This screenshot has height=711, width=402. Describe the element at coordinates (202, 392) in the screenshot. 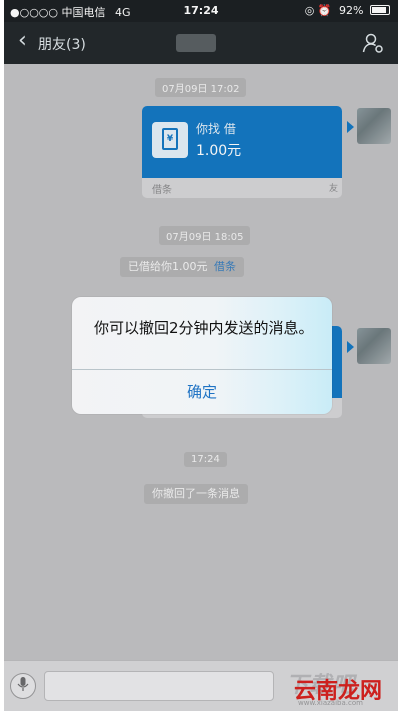

I see `confirm-button: 确定` at that location.